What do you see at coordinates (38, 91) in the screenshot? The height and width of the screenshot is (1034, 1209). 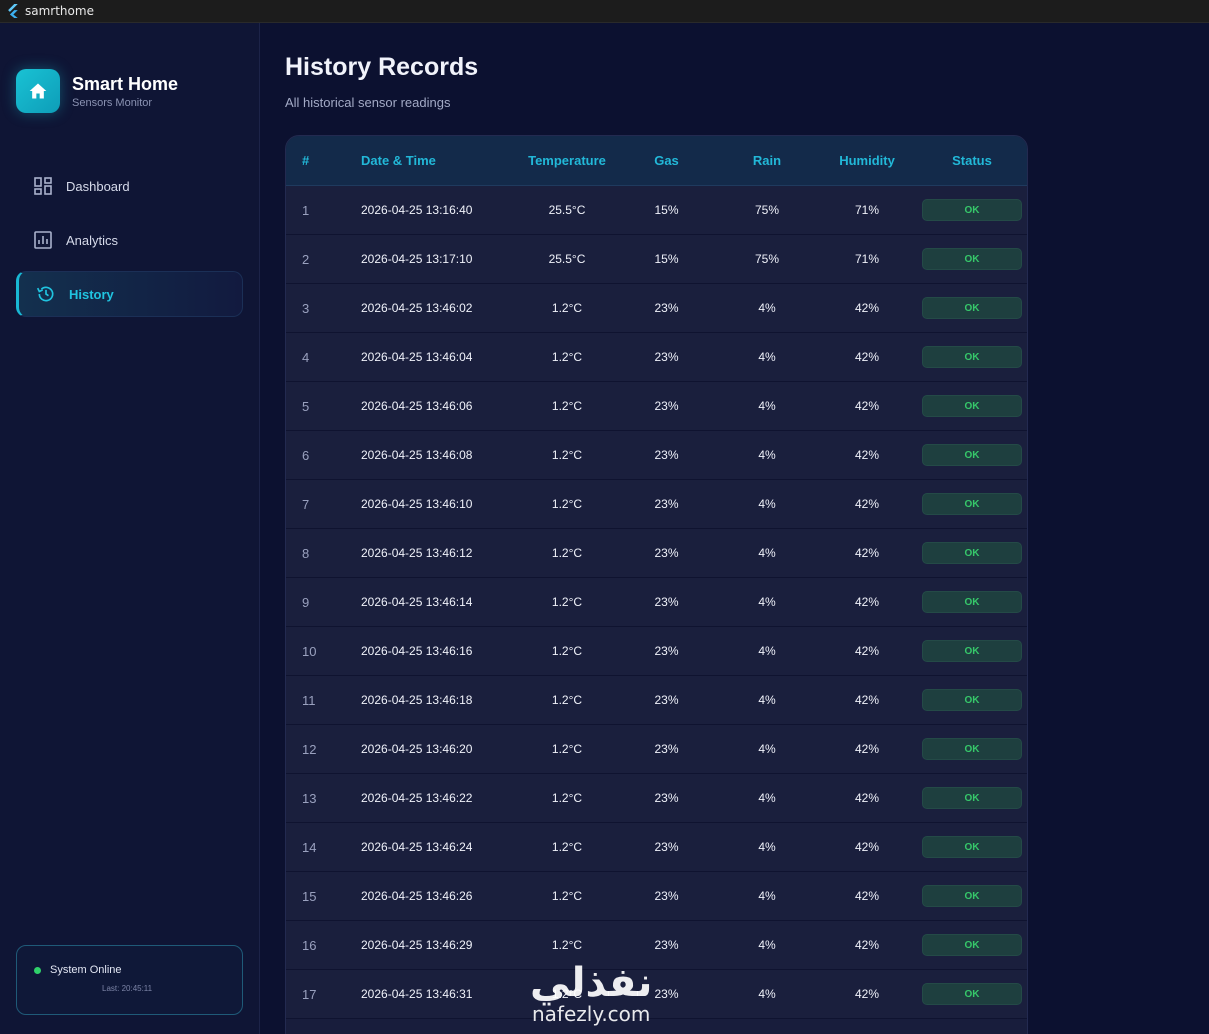 I see `home-icon` at bounding box center [38, 91].